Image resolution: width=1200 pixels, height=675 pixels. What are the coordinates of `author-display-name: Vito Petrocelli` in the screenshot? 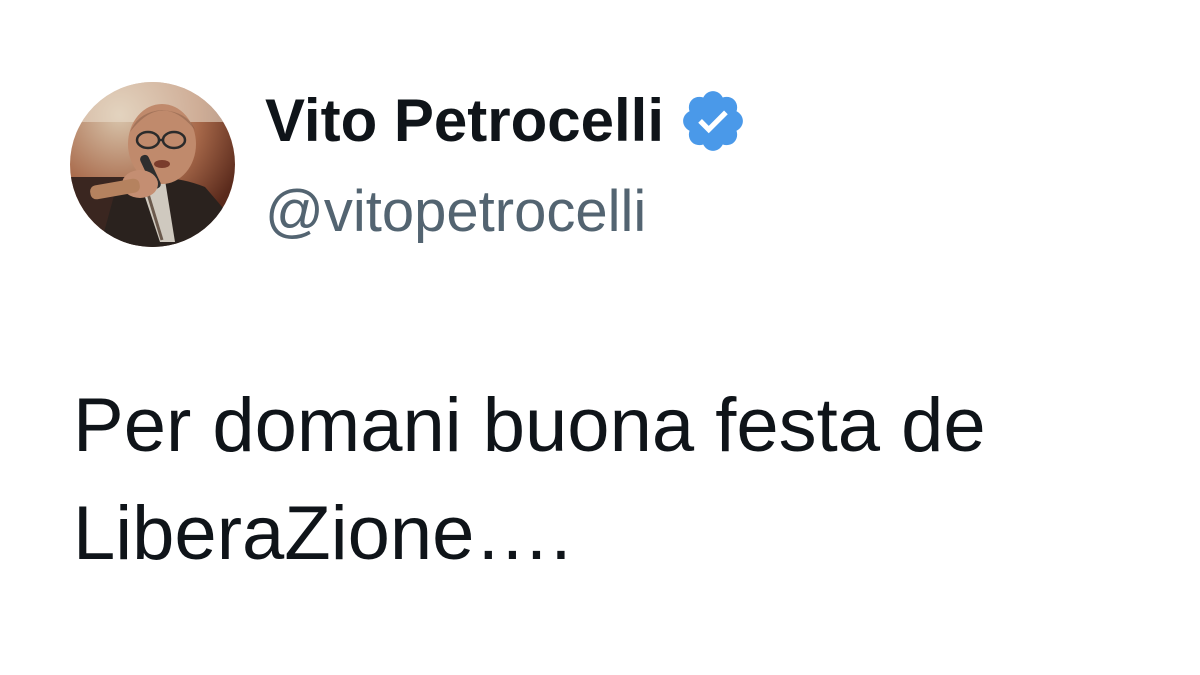 It's located at (464, 120).